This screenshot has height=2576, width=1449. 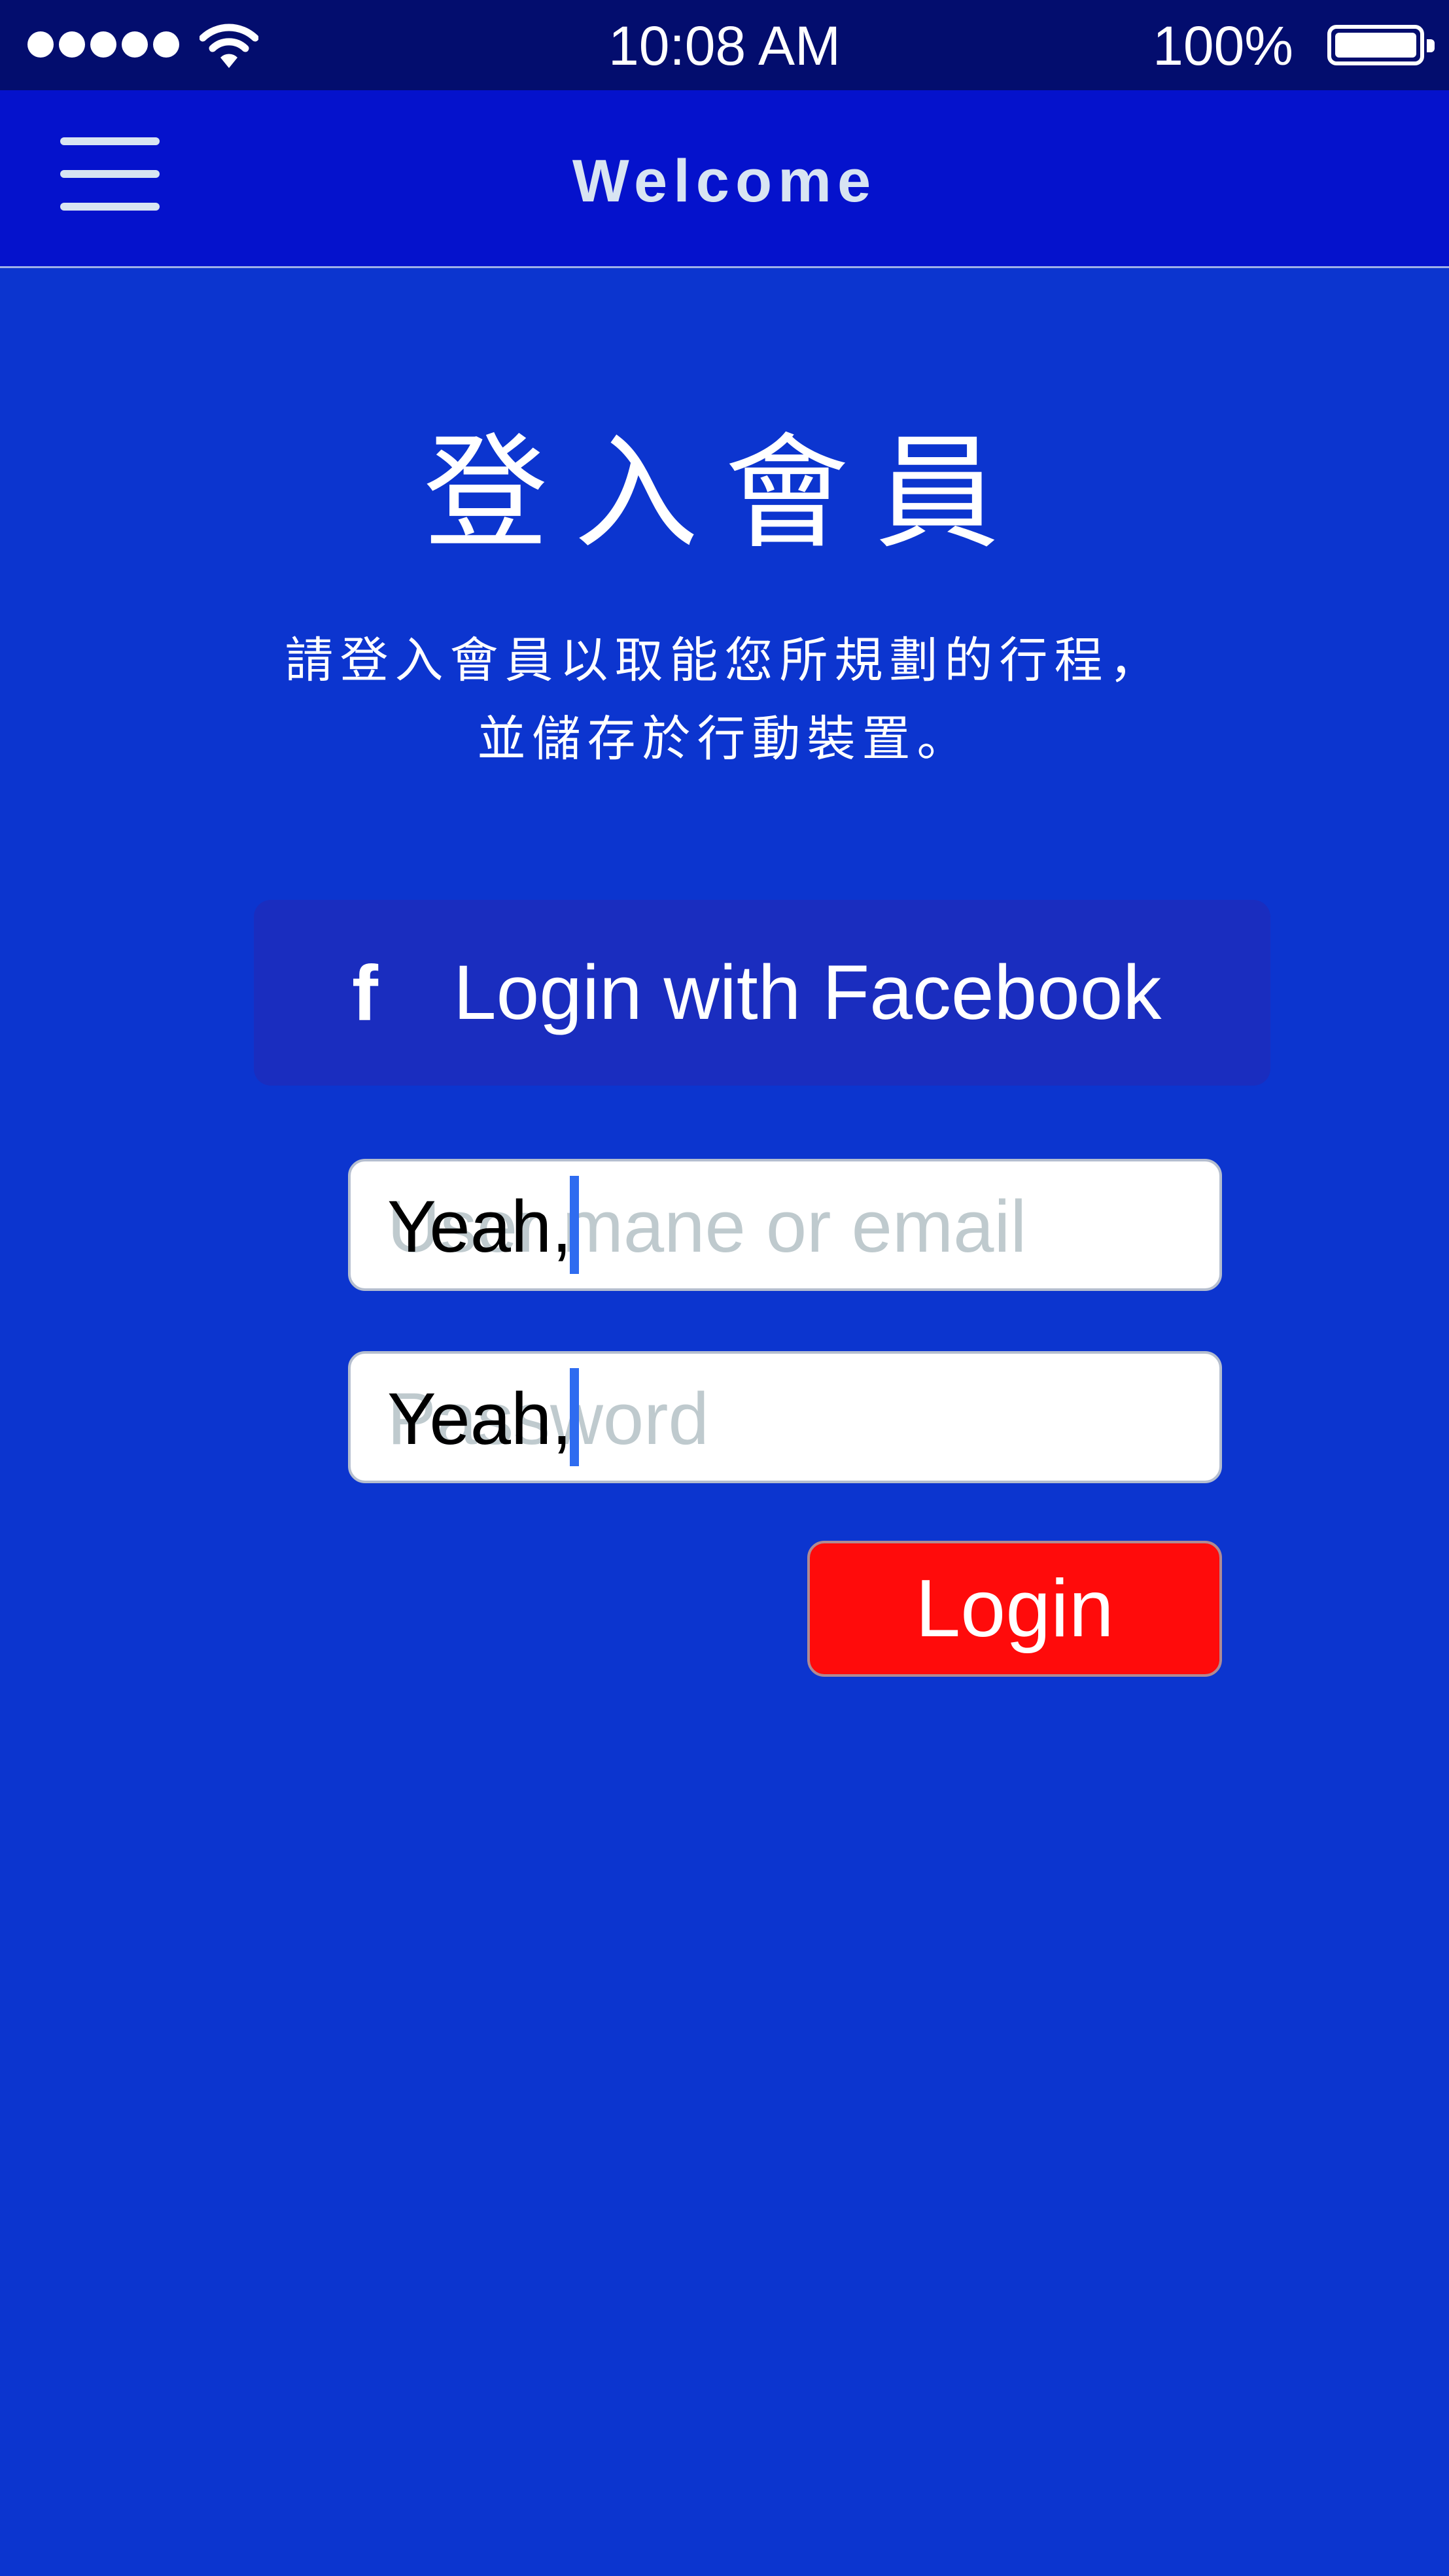 What do you see at coordinates (724, 739) in the screenshot?
I see `subtitle-line: 並儲存於行動裝置。` at bounding box center [724, 739].